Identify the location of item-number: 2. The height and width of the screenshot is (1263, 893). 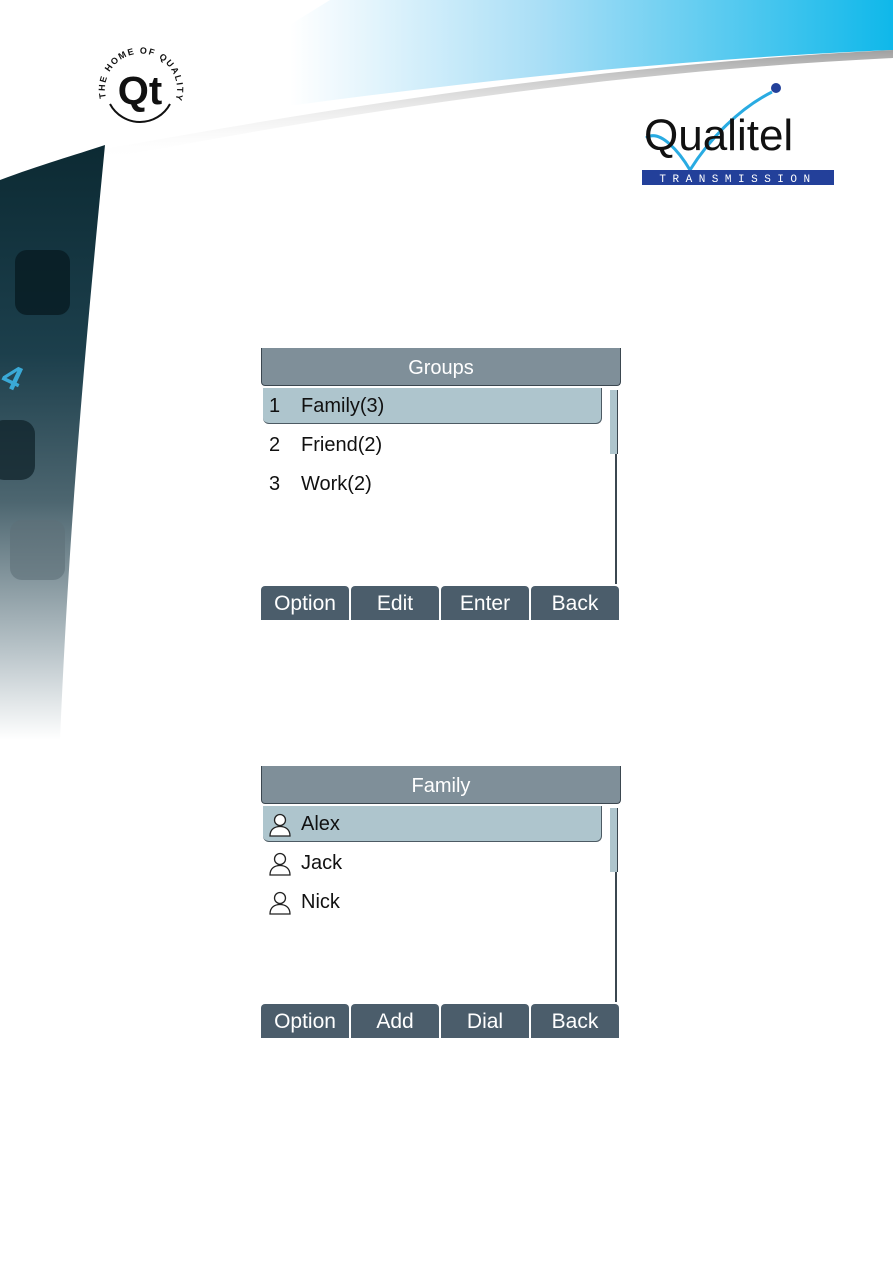
(275, 445).